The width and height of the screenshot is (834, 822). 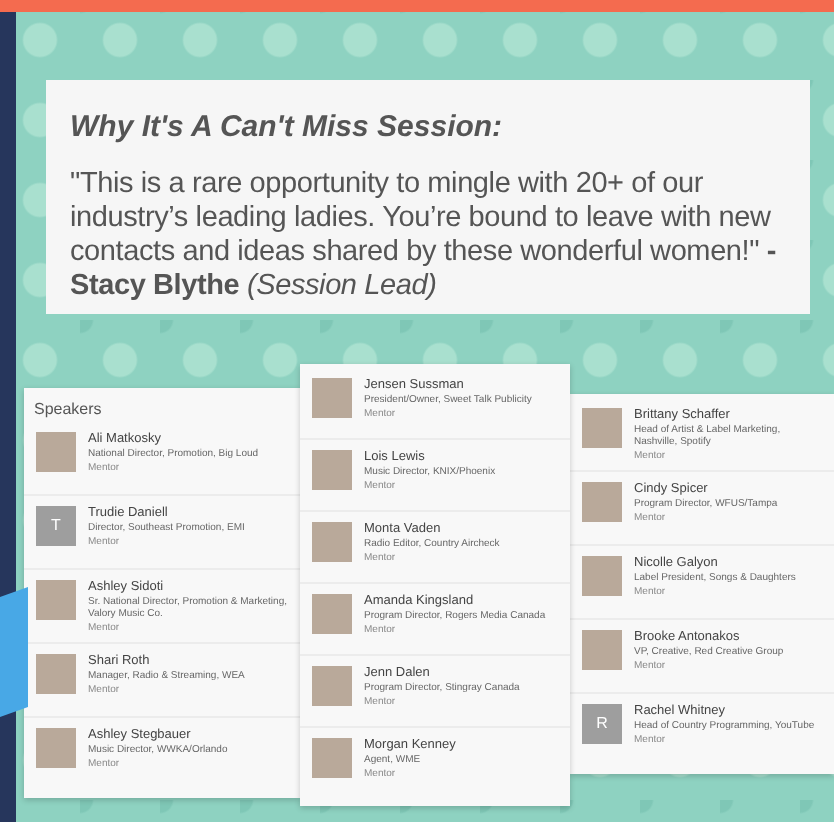 I want to click on initial-avatar: T, so click(x=56, y=525).